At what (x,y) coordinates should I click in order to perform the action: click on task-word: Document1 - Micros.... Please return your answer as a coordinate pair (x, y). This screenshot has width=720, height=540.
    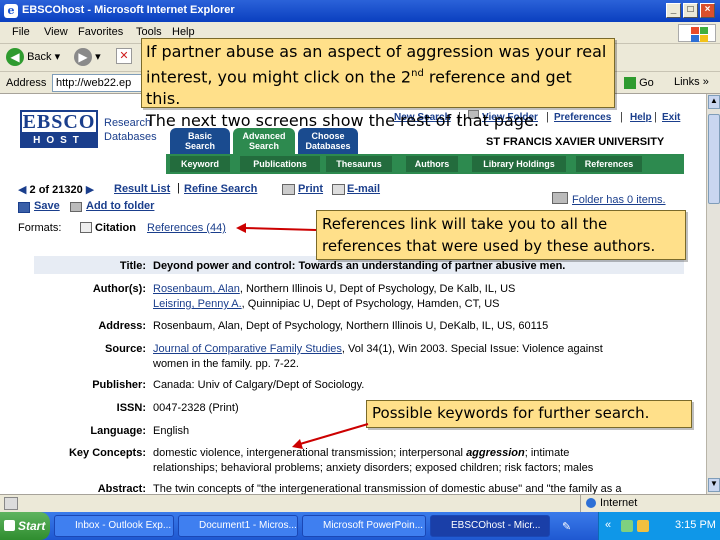
    Looking at the image, I should click on (238, 526).